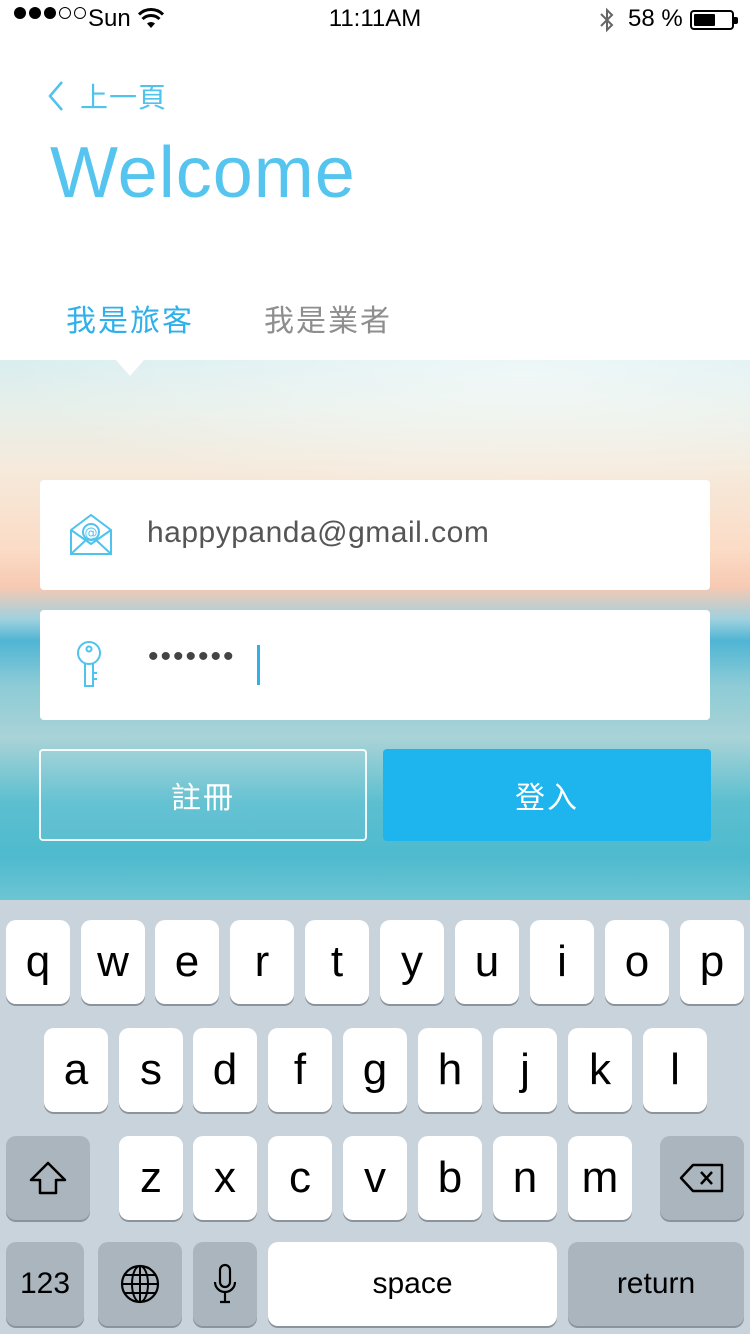 This screenshot has width=750, height=1334. What do you see at coordinates (203, 173) in the screenshot?
I see `page-title: Welcome` at bounding box center [203, 173].